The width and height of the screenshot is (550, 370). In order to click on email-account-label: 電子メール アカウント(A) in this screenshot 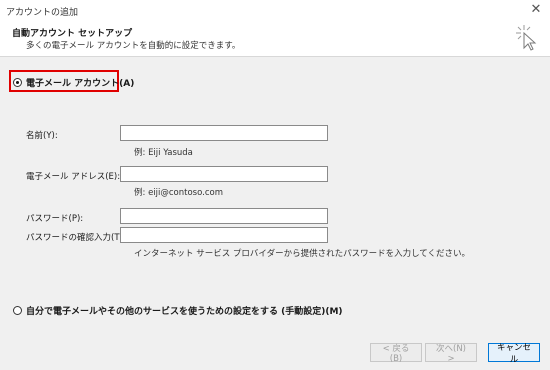, I will do `click(80, 84)`.